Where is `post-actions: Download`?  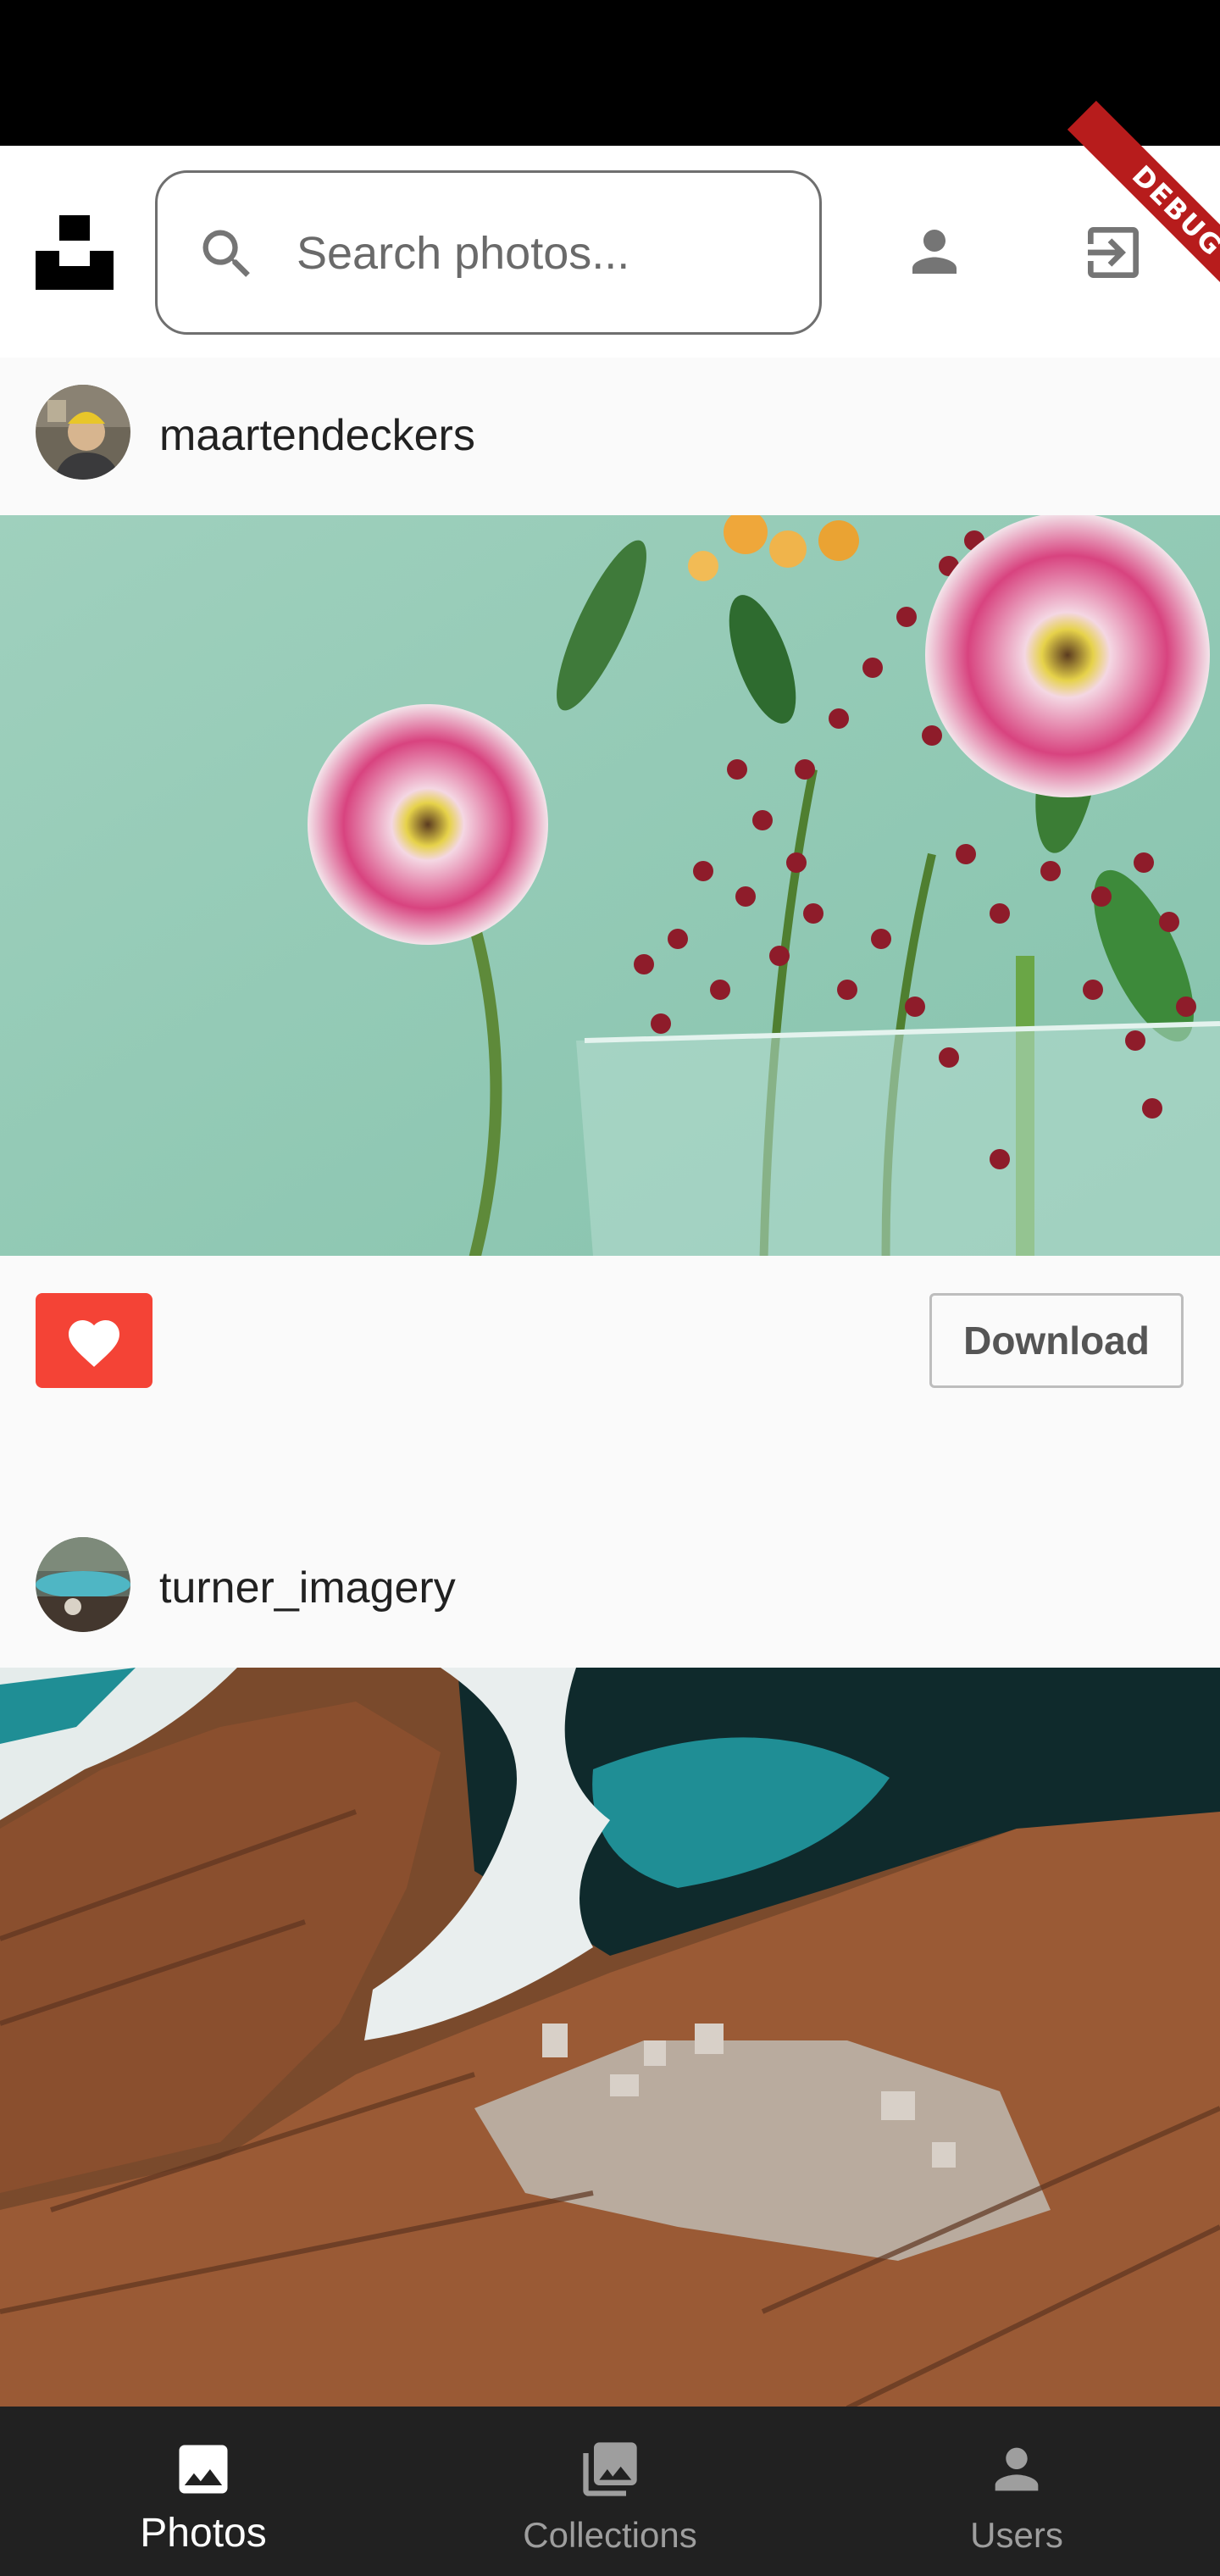 post-actions: Download is located at coordinates (610, 1383).